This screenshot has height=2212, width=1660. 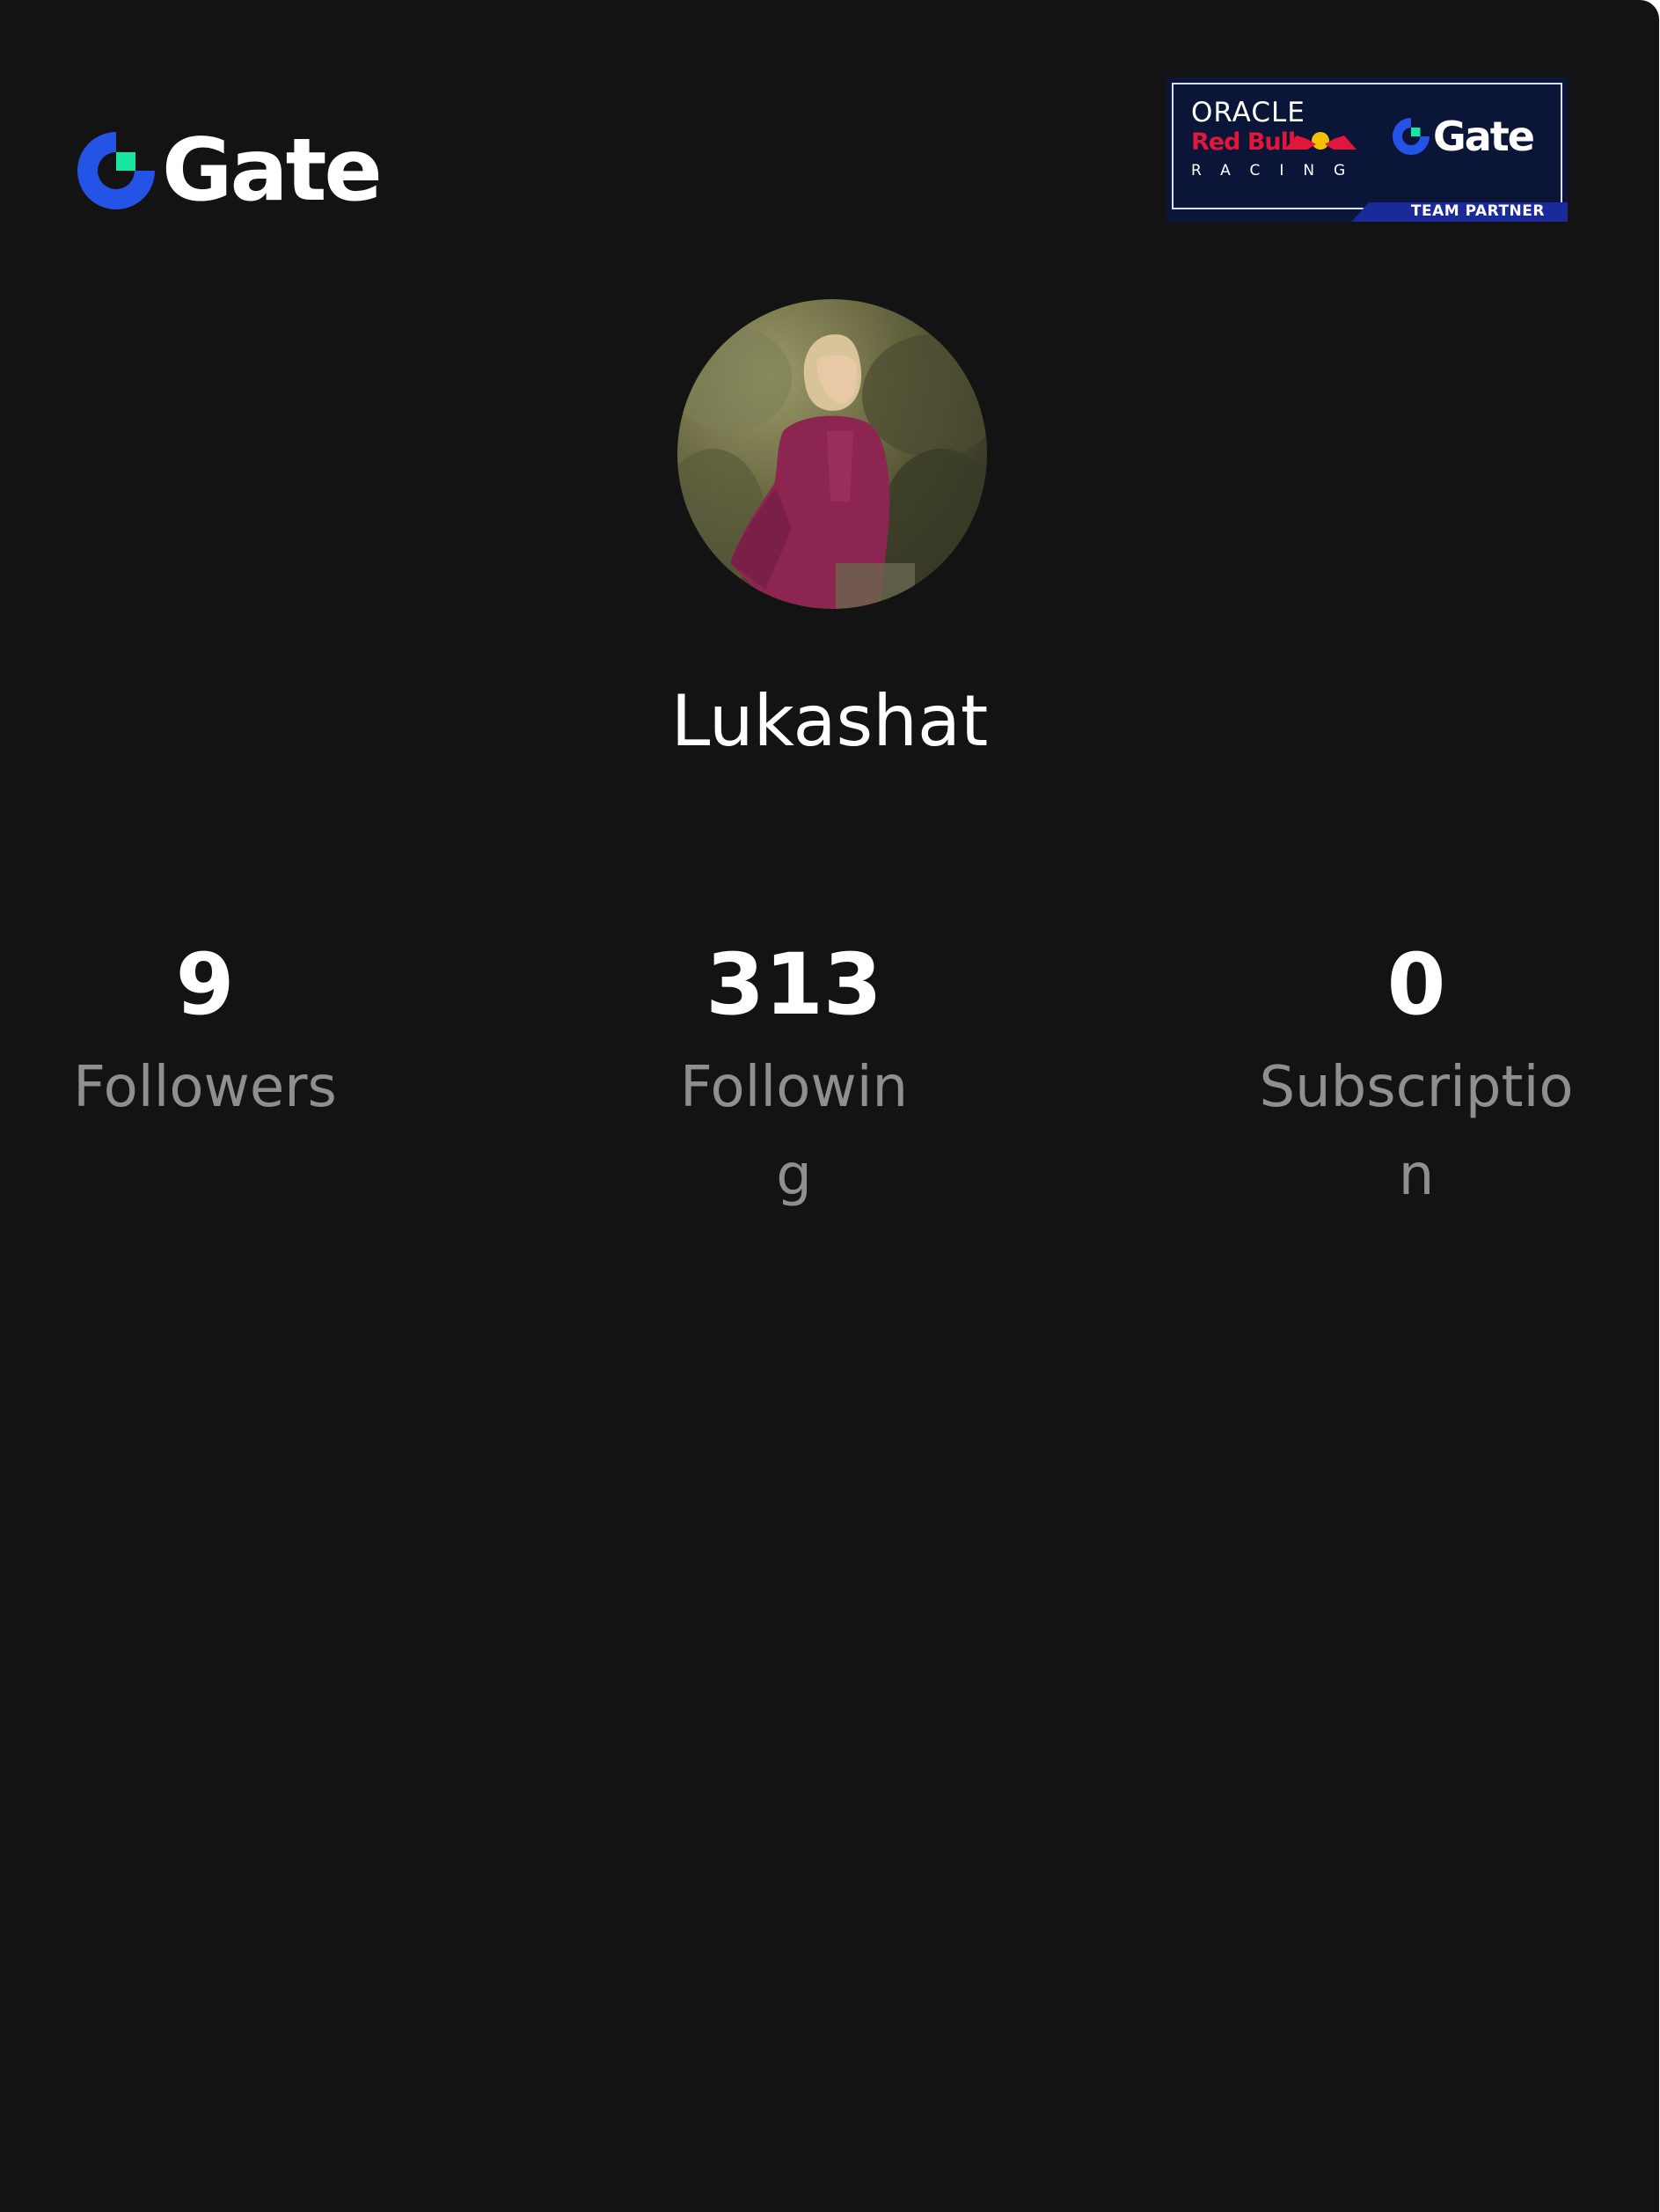 What do you see at coordinates (1367, 149) in the screenshot?
I see `partner-badge: ORACLE Red Bull RACING Gate TEAM PARTNER` at bounding box center [1367, 149].